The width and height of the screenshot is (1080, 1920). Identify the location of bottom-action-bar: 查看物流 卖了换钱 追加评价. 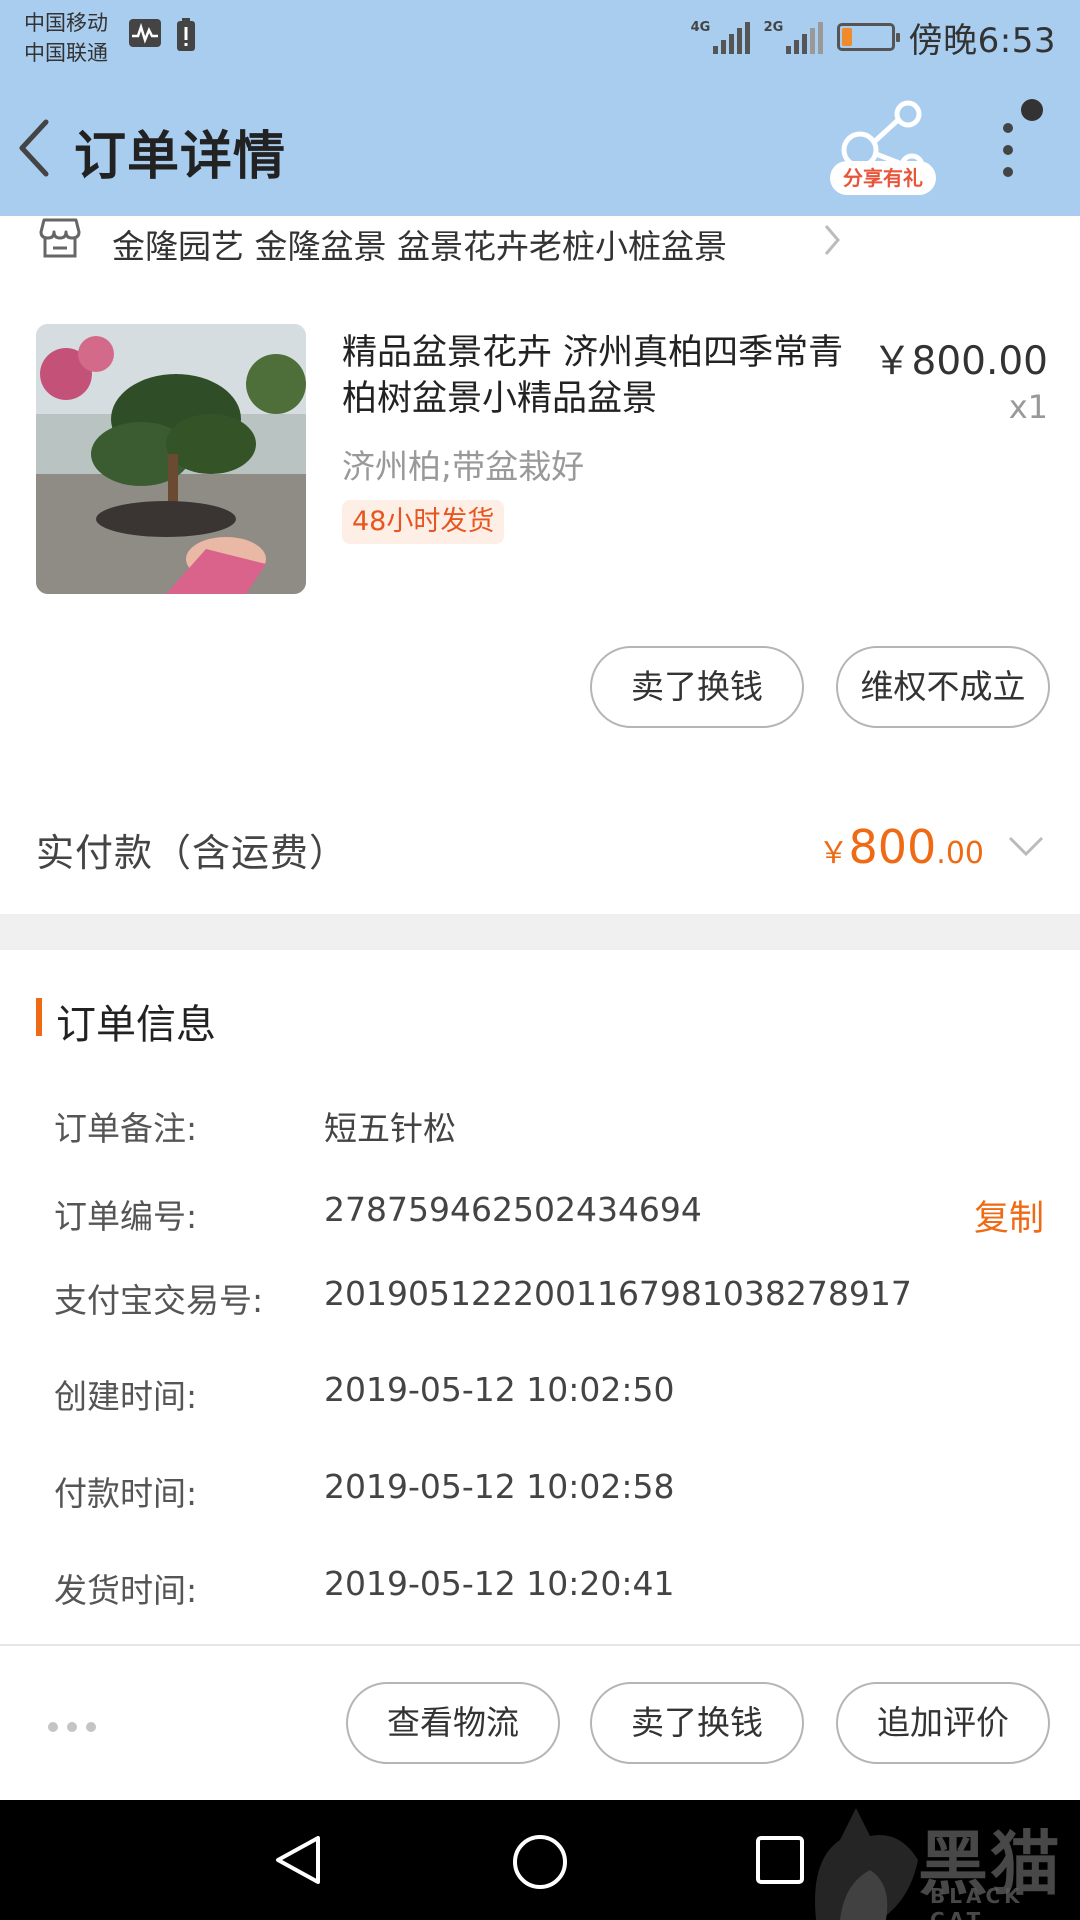
(540, 1722).